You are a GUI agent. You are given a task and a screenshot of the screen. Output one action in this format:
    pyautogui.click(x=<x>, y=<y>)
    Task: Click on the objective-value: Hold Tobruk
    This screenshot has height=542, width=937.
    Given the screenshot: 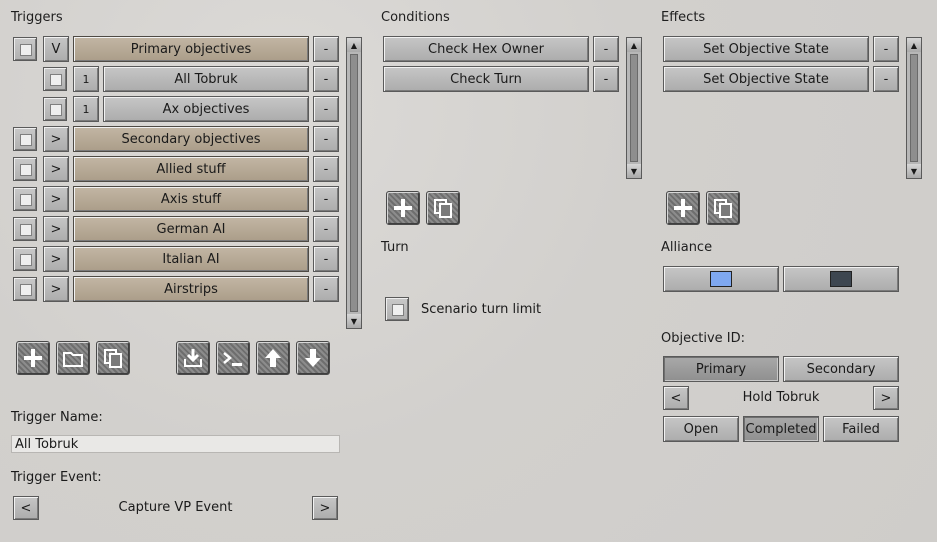 What is the action you would take?
    pyautogui.click(x=781, y=397)
    